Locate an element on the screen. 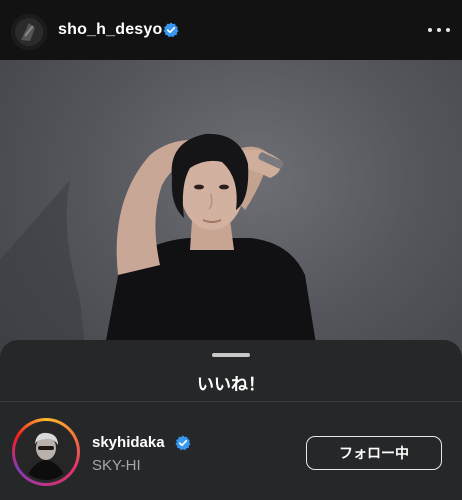 This screenshot has width=462, height=500. divider is located at coordinates (231, 401).